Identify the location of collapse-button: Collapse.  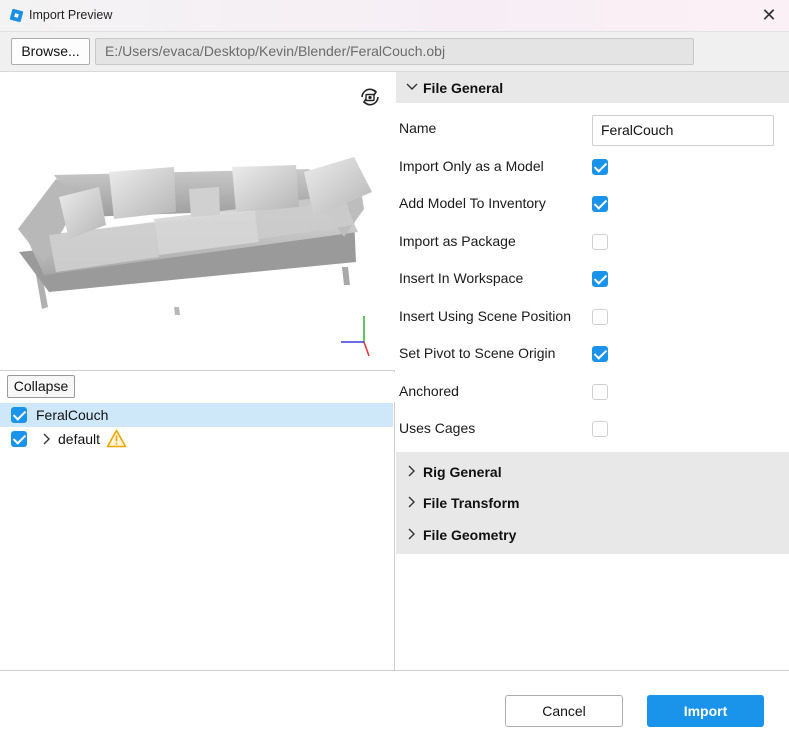
(41, 386).